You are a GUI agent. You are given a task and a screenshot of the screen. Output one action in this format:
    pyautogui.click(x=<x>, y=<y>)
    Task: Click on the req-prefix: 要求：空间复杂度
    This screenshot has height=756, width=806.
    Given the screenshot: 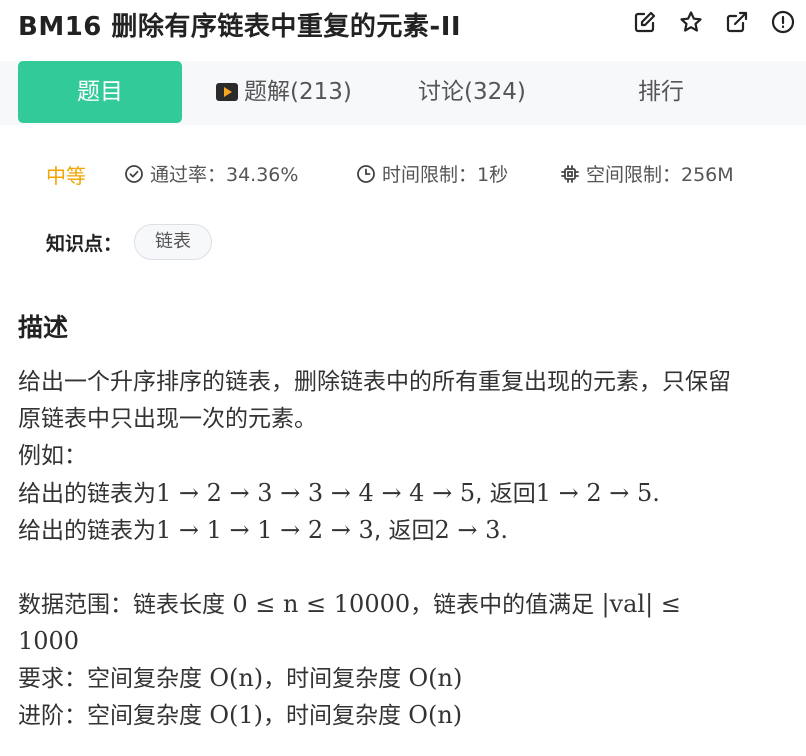 What is the action you would take?
    pyautogui.click(x=110, y=679)
    